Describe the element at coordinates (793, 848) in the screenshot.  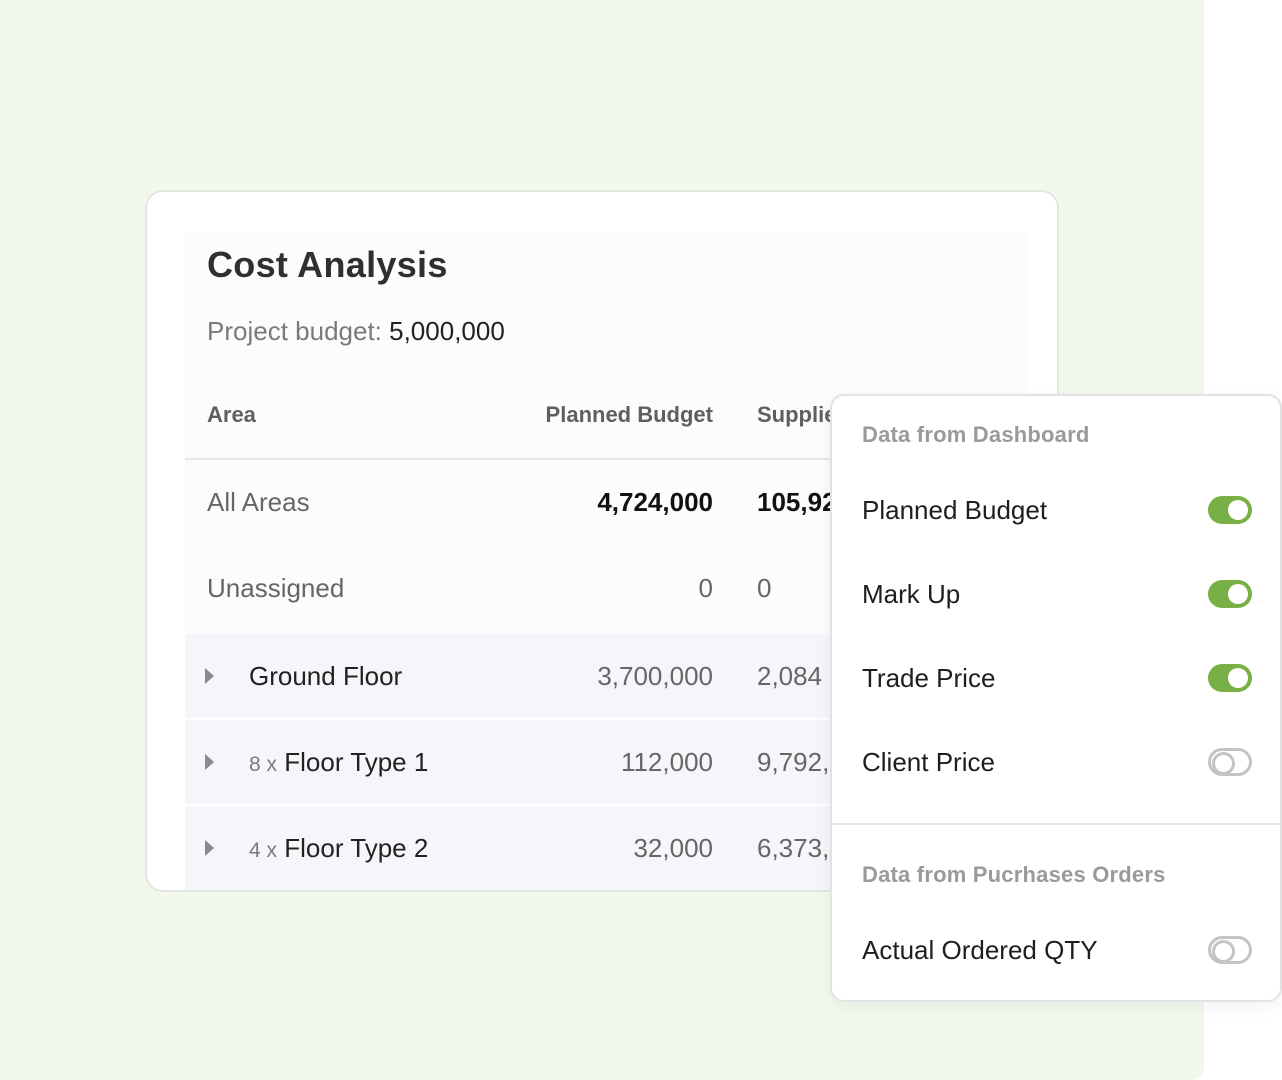
I see `row-supplier: 6,373,` at that location.